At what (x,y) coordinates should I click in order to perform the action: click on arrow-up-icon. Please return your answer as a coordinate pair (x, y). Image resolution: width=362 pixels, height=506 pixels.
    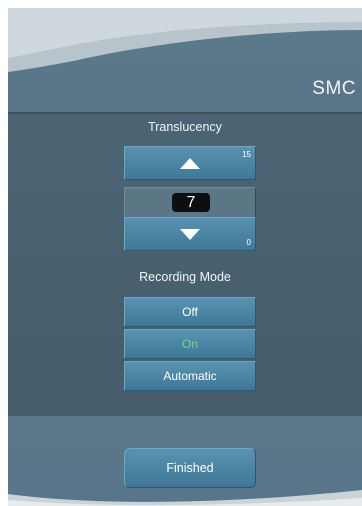
    Looking at the image, I should click on (190, 163).